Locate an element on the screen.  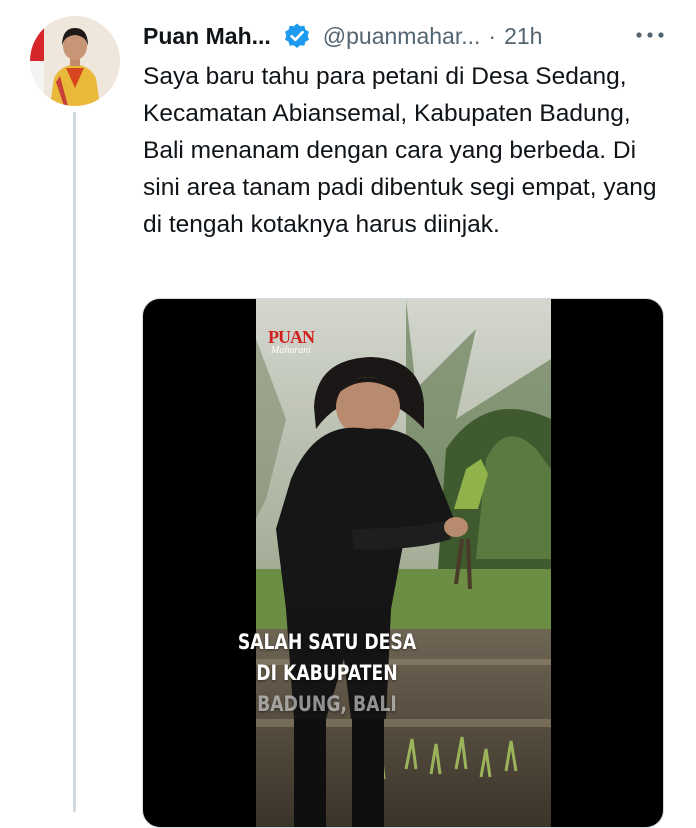
video-logo-subtitle: Maharani is located at coordinates (291, 350).